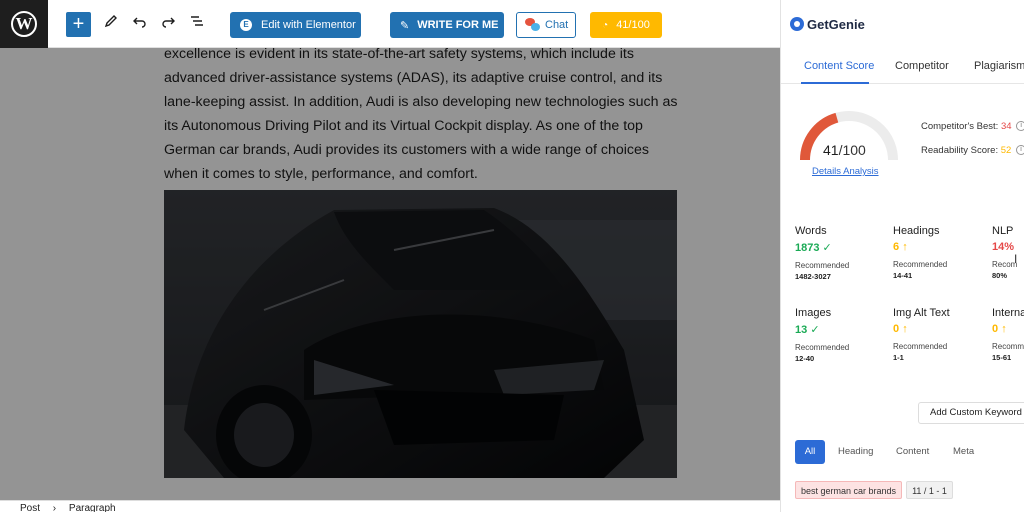 The height and width of the screenshot is (512, 1024). Describe the element at coordinates (605, 25) in the screenshot. I see `gauge-icon: ◔` at that location.